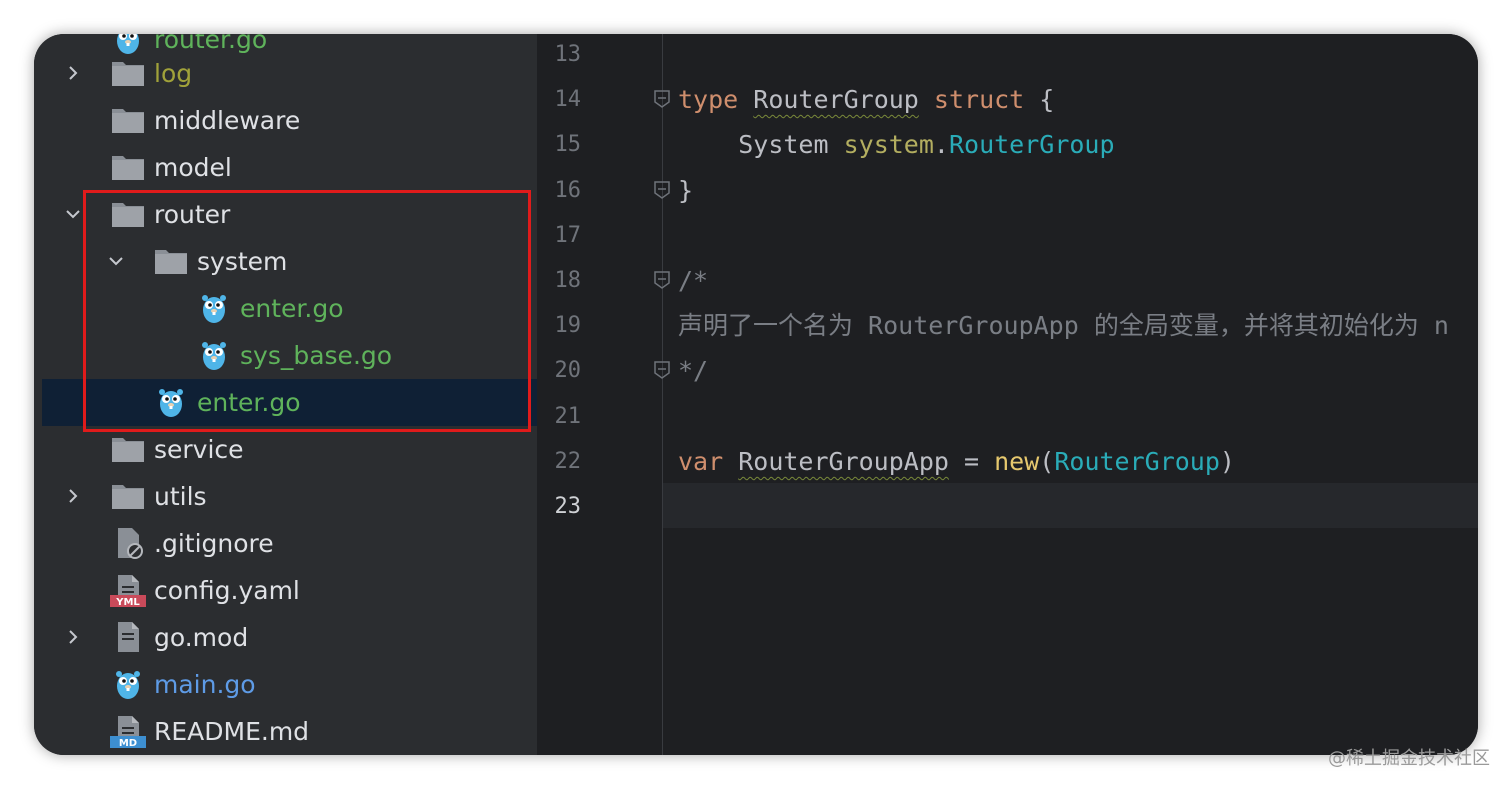  Describe the element at coordinates (285, 684) in the screenshot. I see `tree-item: main.go` at that location.